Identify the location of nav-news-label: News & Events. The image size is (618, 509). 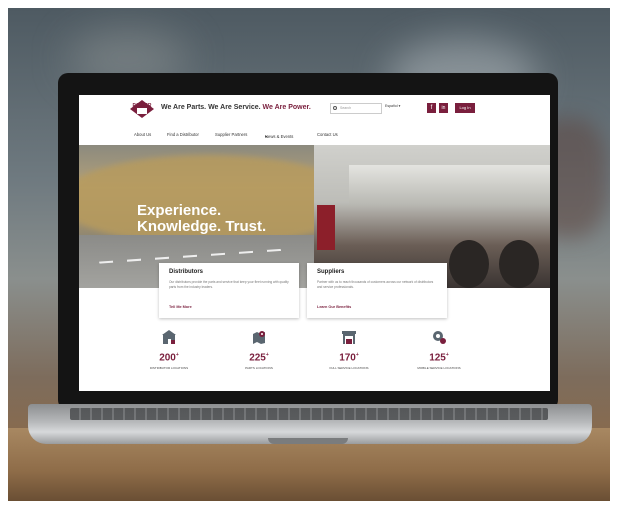
(279, 136).